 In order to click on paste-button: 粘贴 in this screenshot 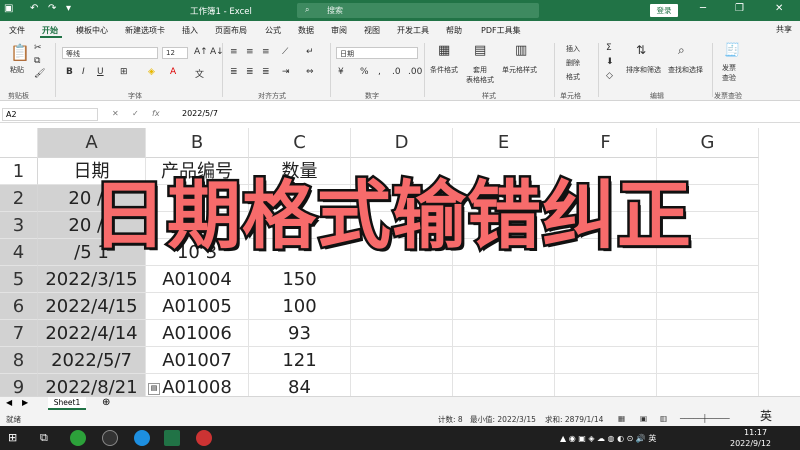, I will do `click(17, 70)`.